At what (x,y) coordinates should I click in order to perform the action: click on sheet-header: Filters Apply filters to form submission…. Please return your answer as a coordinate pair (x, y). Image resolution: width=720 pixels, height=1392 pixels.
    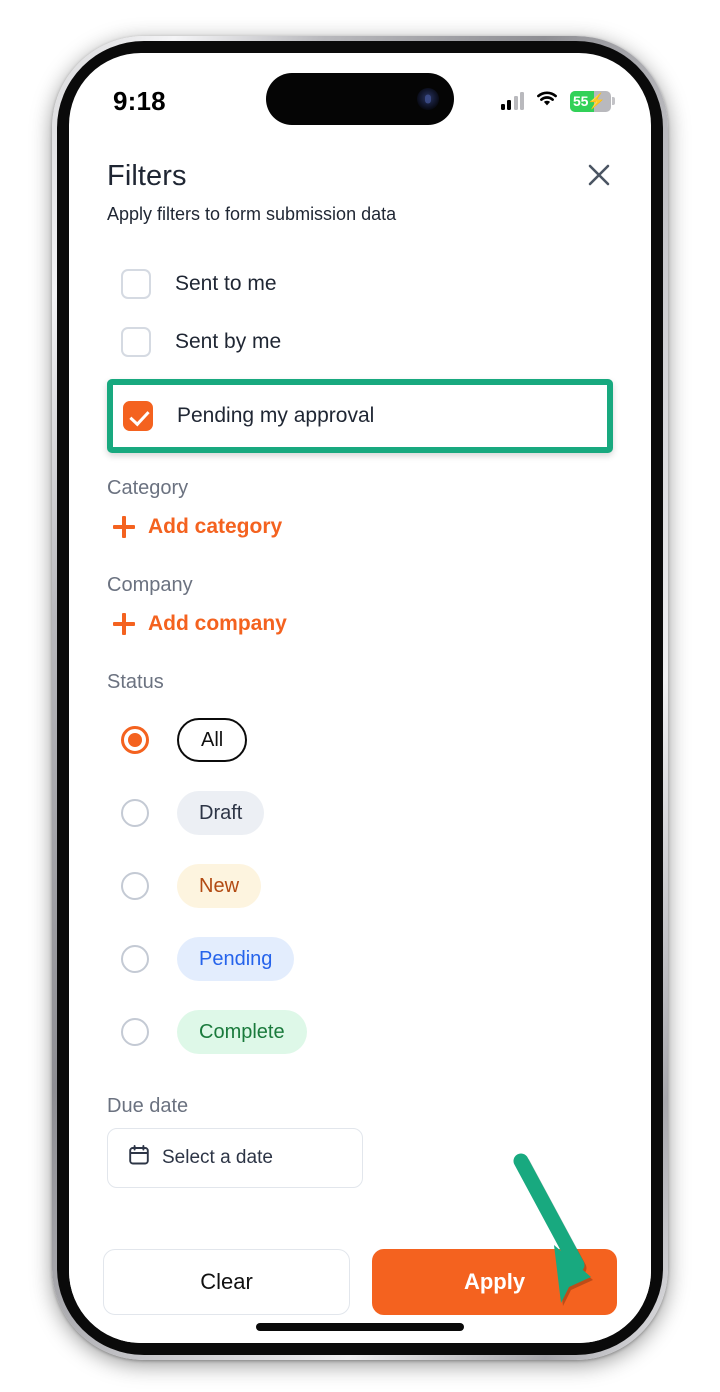
    Looking at the image, I should click on (360, 179).